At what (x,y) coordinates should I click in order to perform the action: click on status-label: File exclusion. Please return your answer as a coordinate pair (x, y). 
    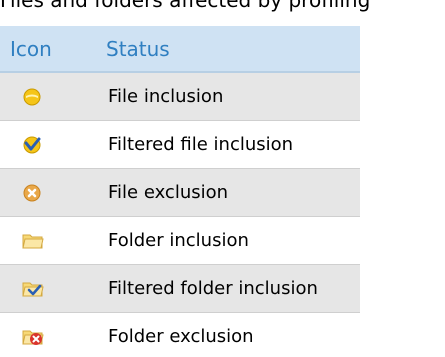
    Looking at the image, I should click on (228, 192).